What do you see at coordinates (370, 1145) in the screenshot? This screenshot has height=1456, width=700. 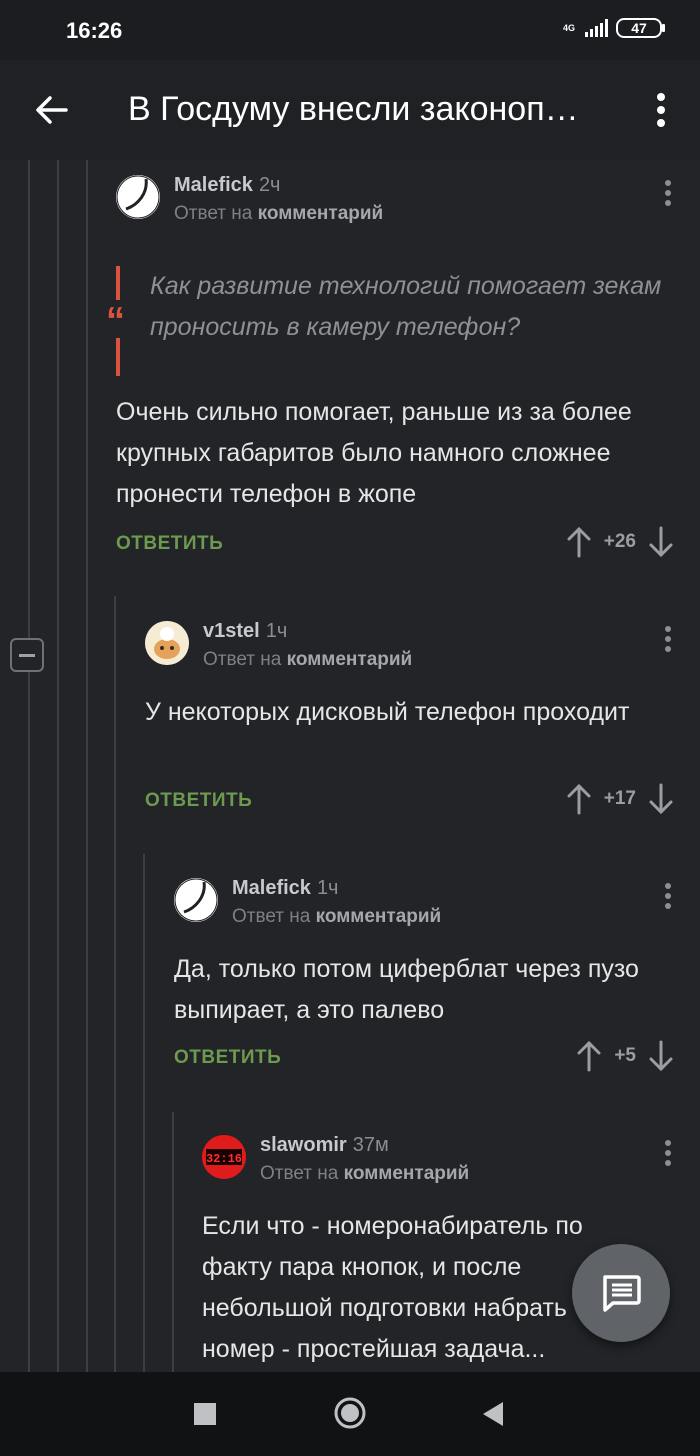 I see `comment-time: 37м` at bounding box center [370, 1145].